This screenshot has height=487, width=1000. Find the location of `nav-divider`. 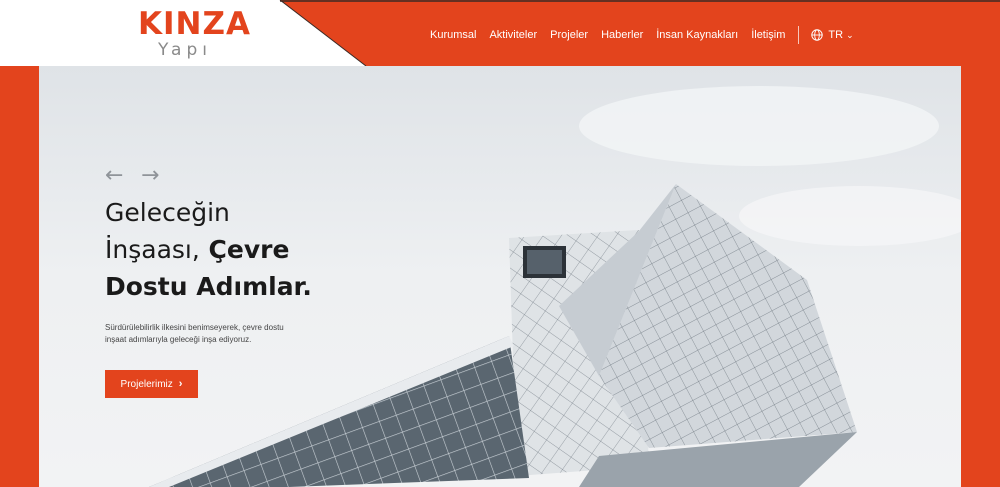

nav-divider is located at coordinates (799, 35).